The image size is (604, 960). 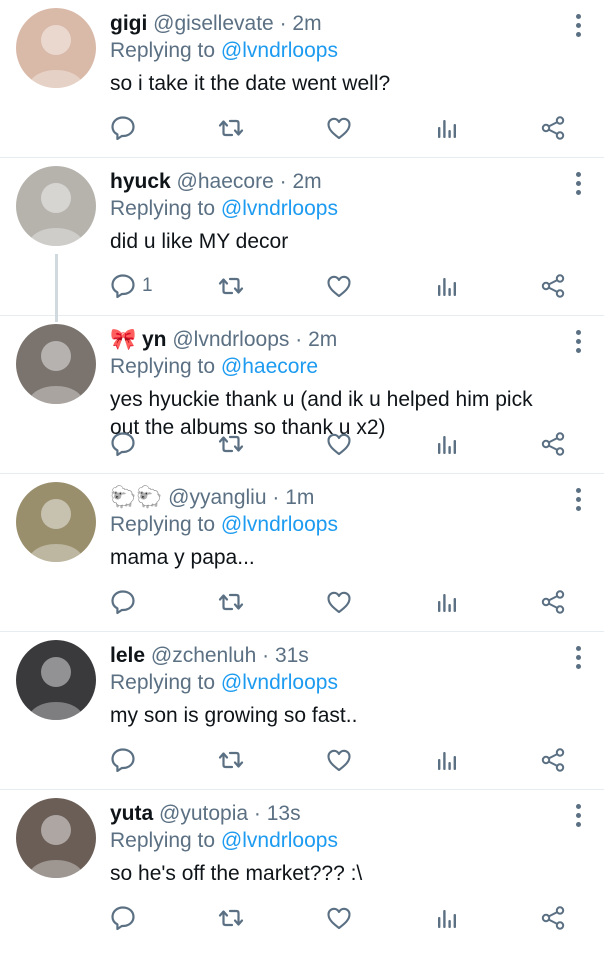 I want to click on display-name: gigi, so click(x=128, y=23).